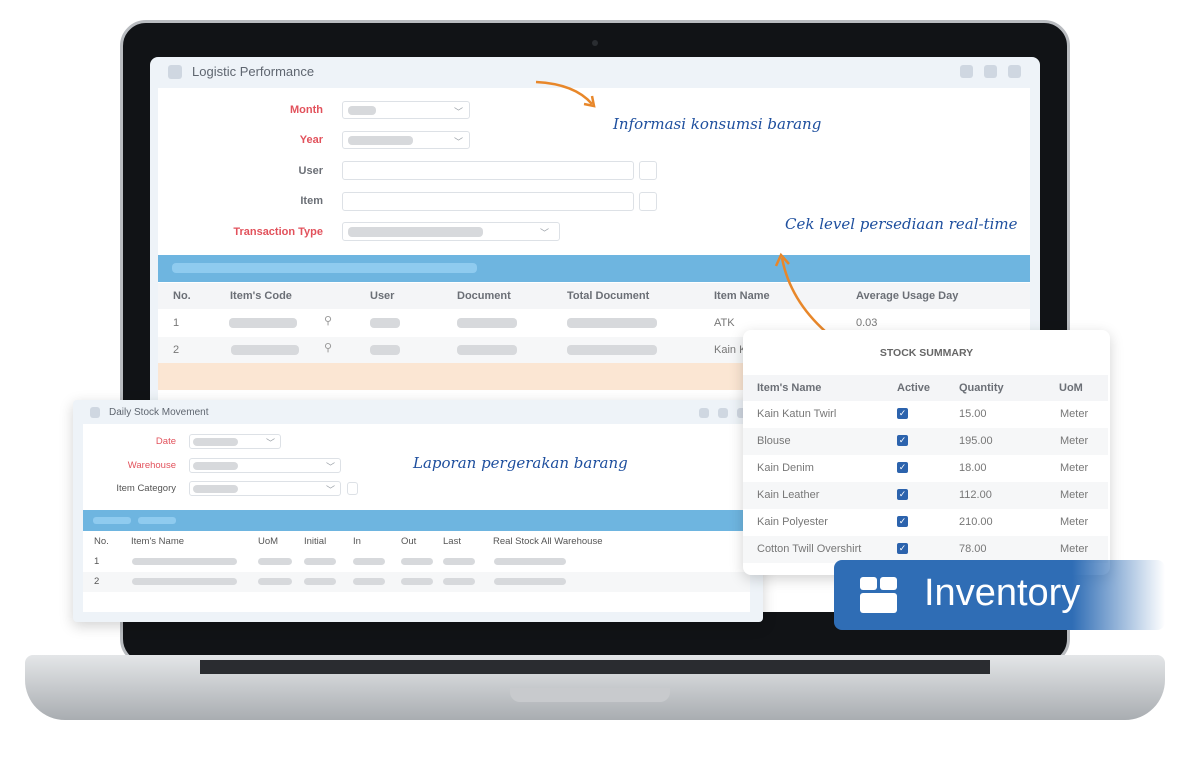 The width and height of the screenshot is (1200, 758). I want to click on row-no: 2, so click(97, 581).